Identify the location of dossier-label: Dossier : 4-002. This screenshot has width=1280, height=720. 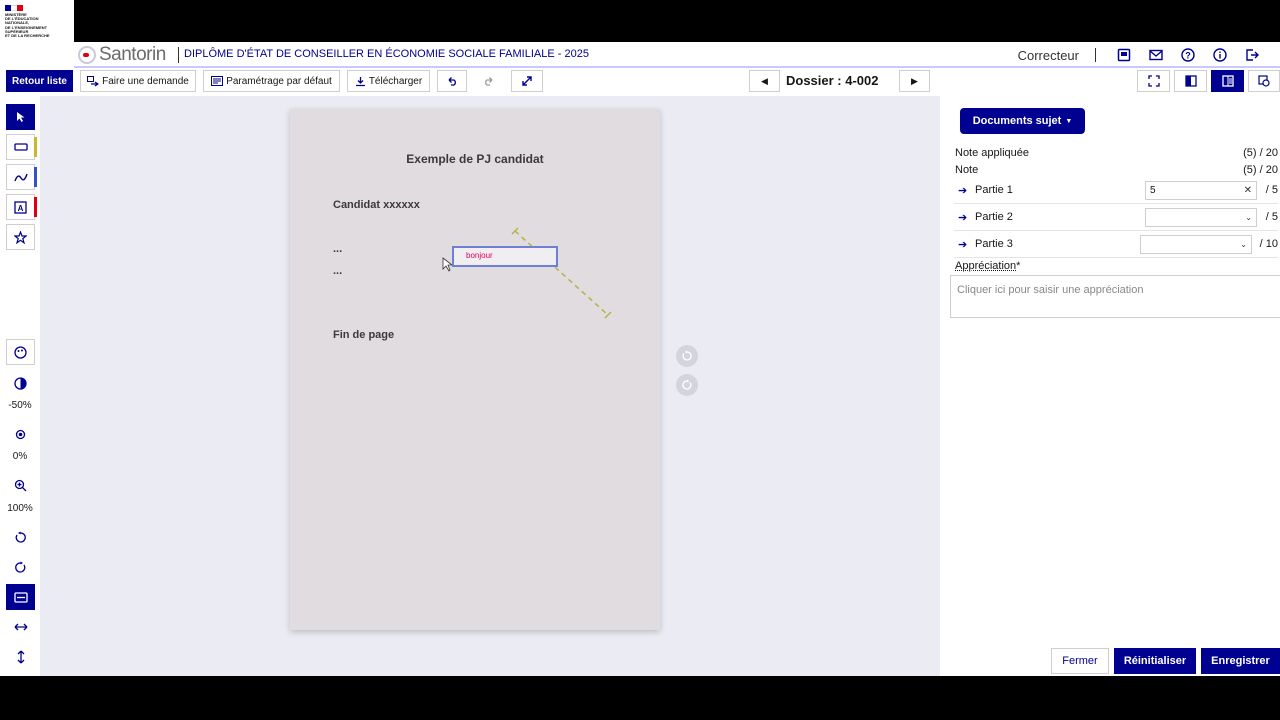
(832, 80).